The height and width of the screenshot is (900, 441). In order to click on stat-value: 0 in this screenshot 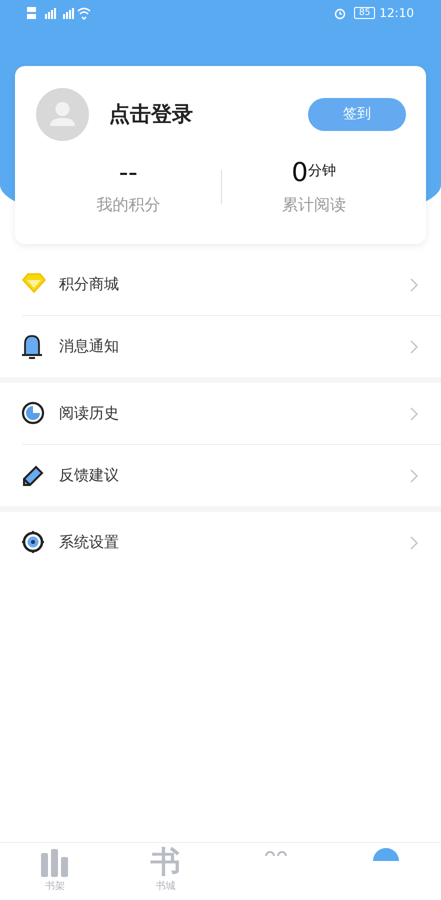, I will do `click(299, 173)`.